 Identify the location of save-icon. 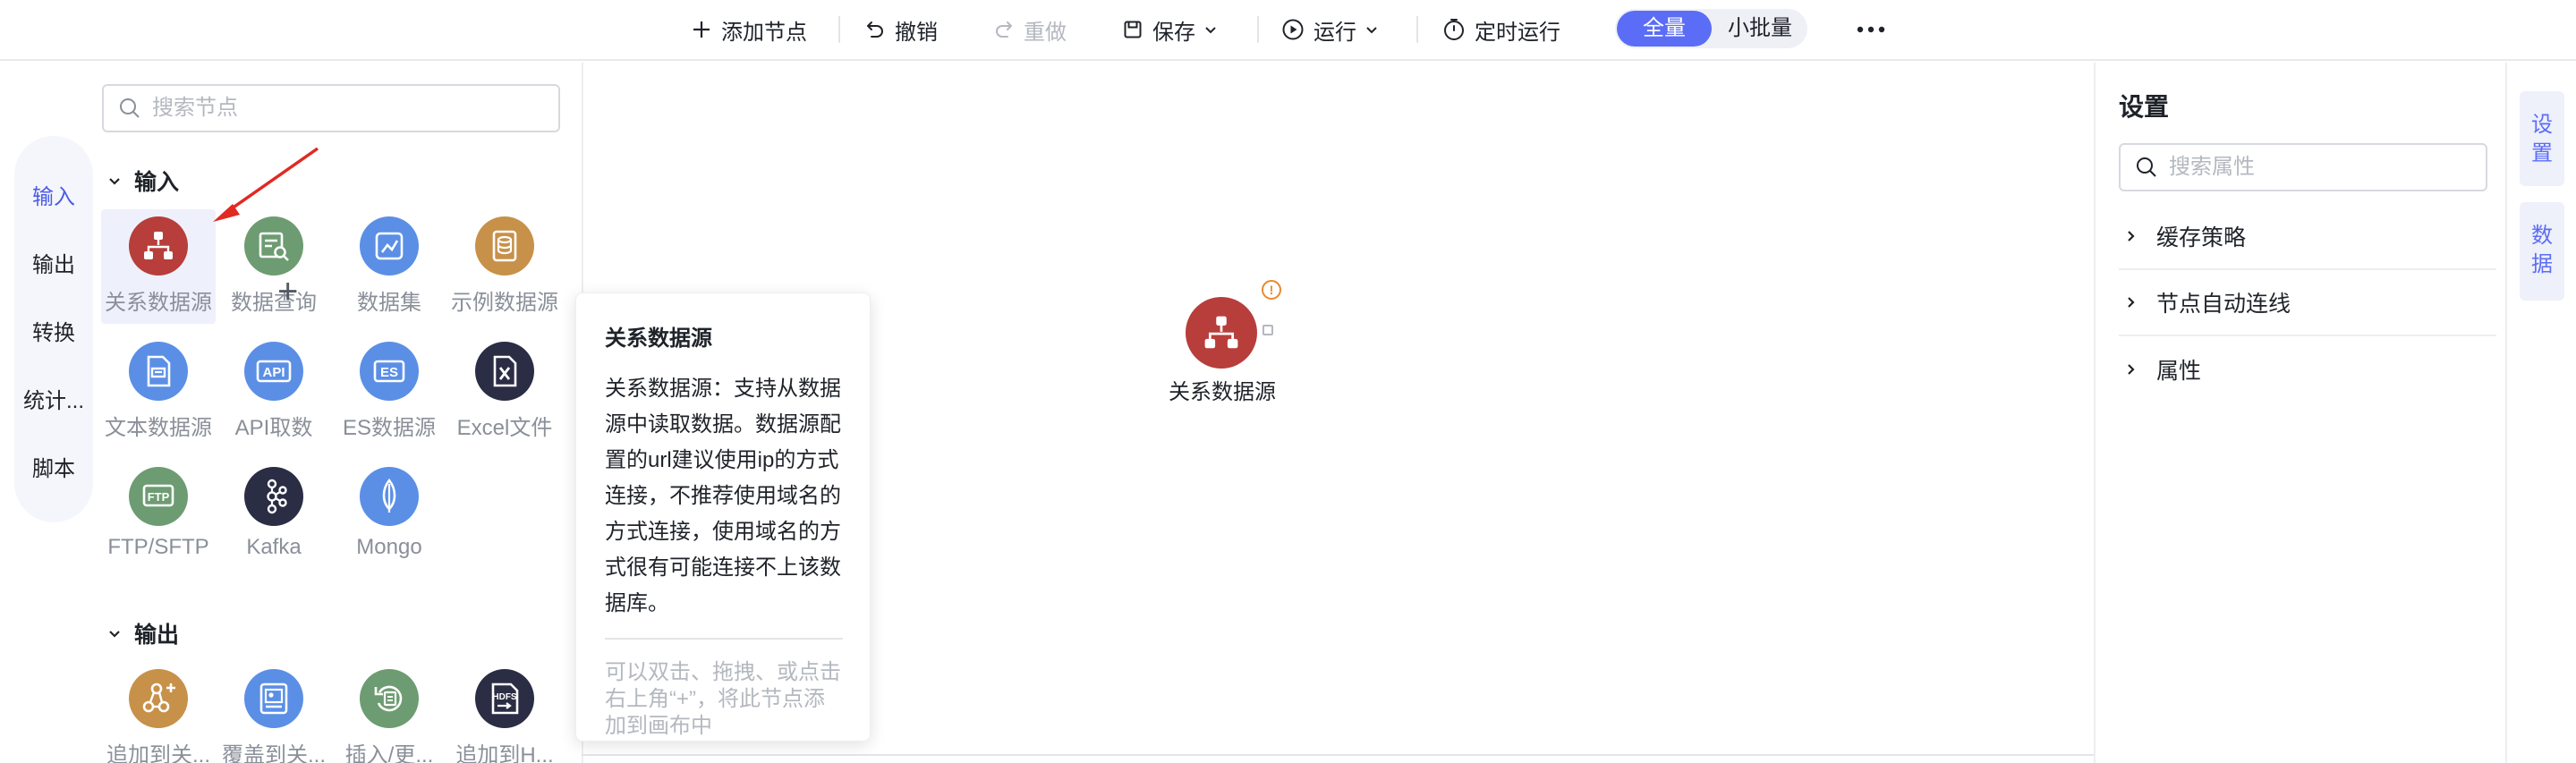
(1133, 29).